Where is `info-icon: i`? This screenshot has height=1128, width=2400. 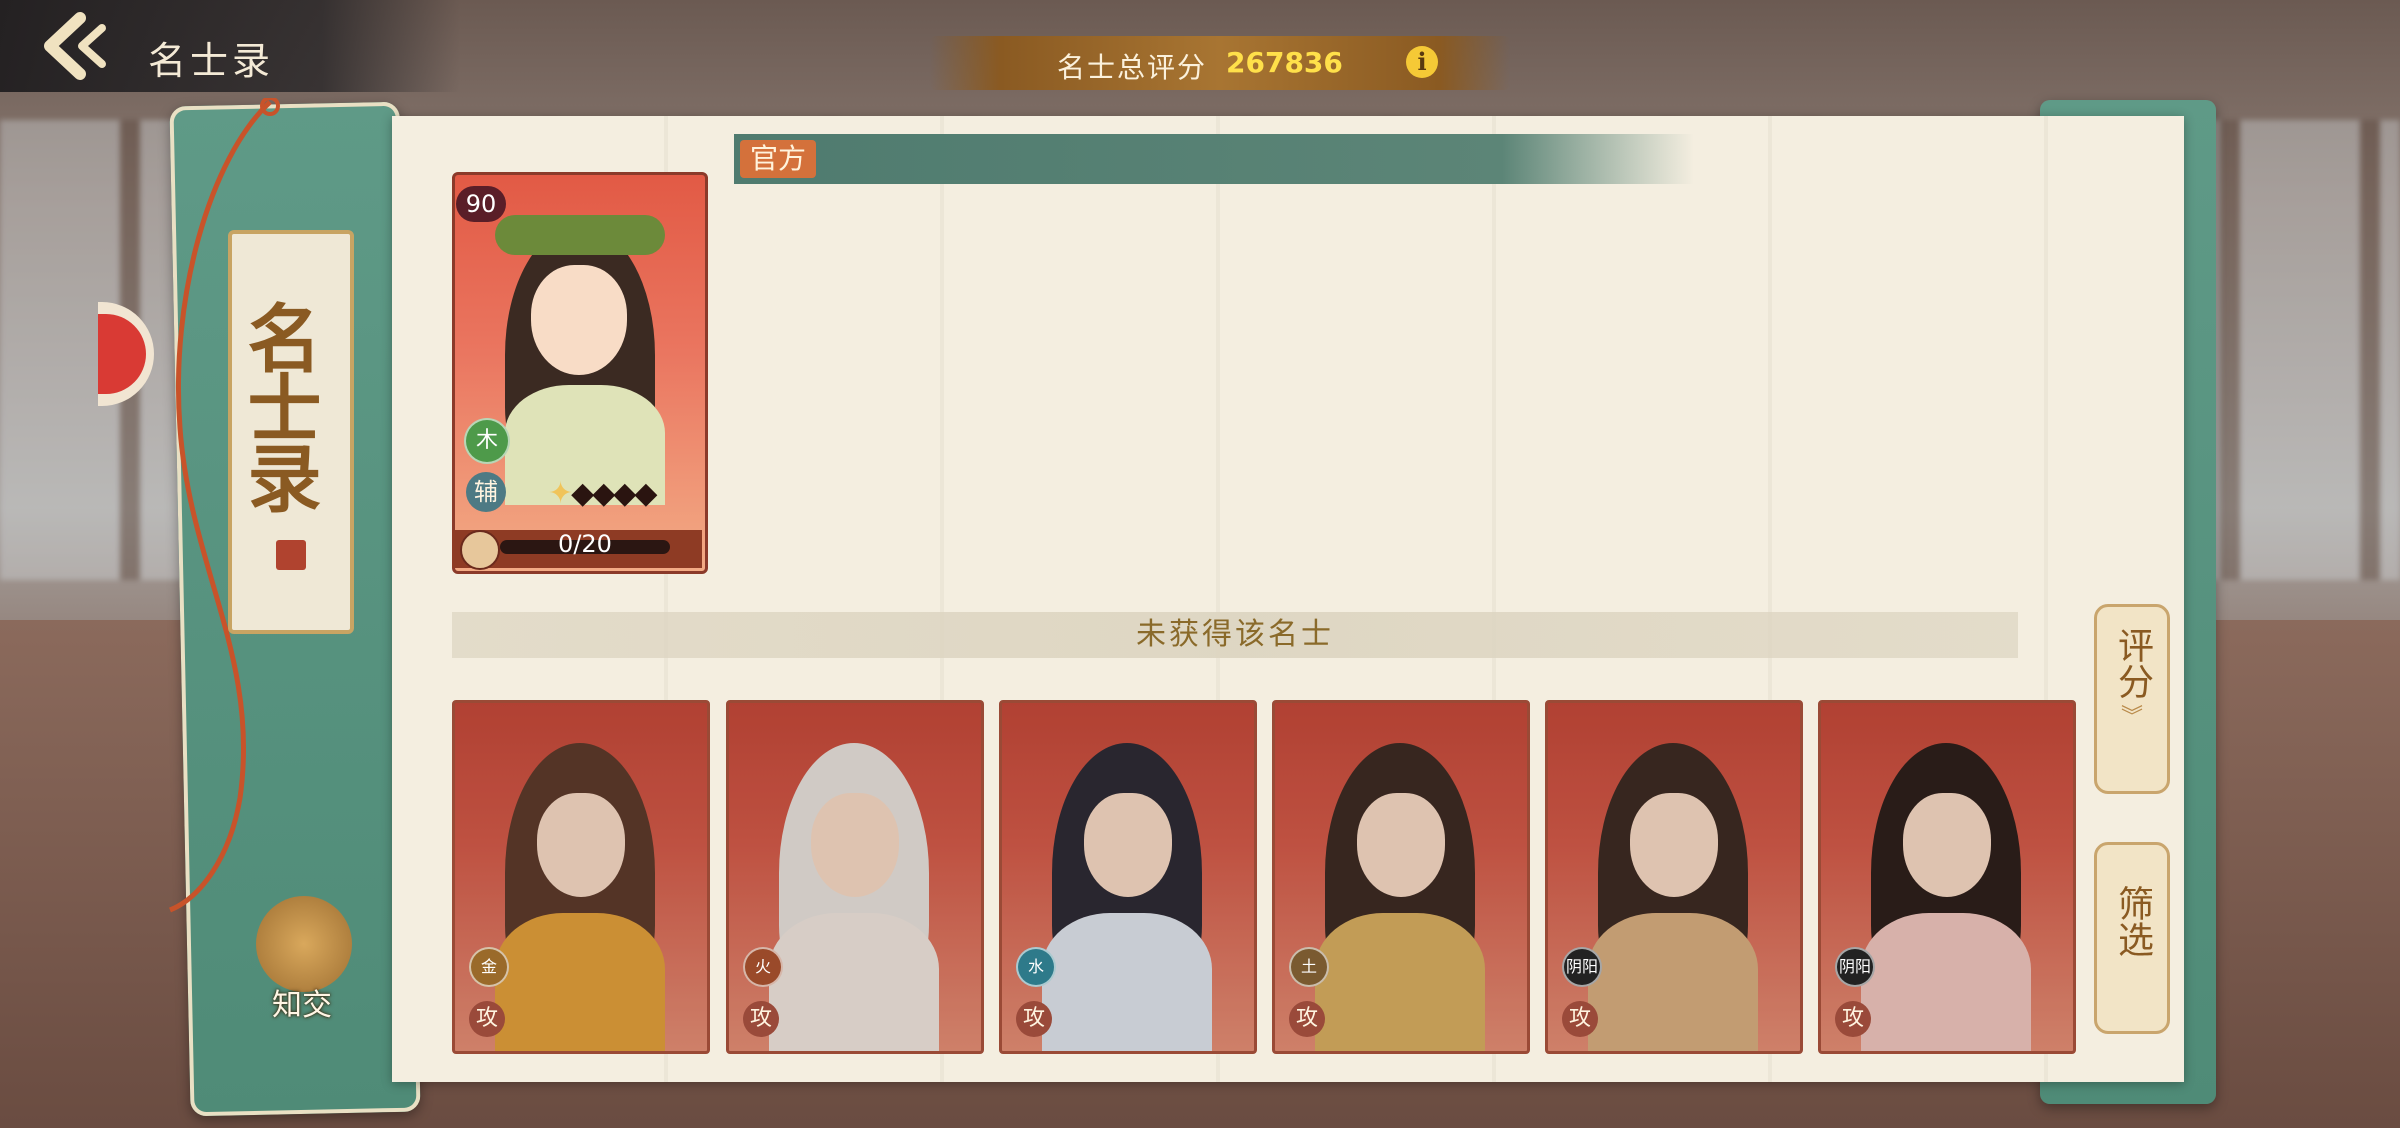 info-icon: i is located at coordinates (1422, 62).